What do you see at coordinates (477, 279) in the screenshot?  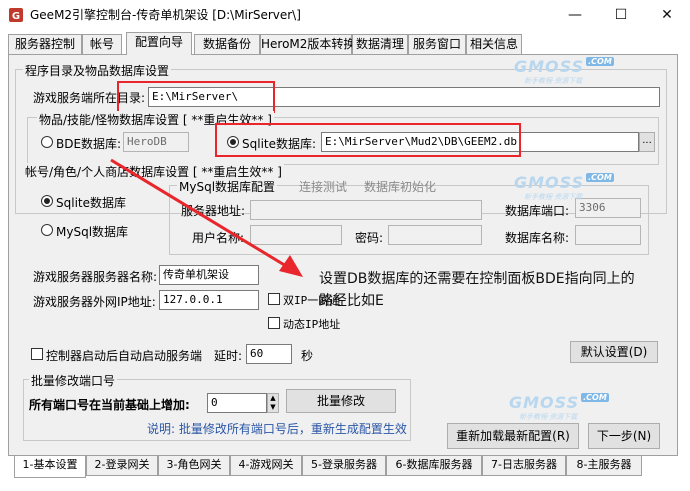 I see `annotation-note-line1: 设置DB数据库的还需要在控制面板BDE指向同上的` at bounding box center [477, 279].